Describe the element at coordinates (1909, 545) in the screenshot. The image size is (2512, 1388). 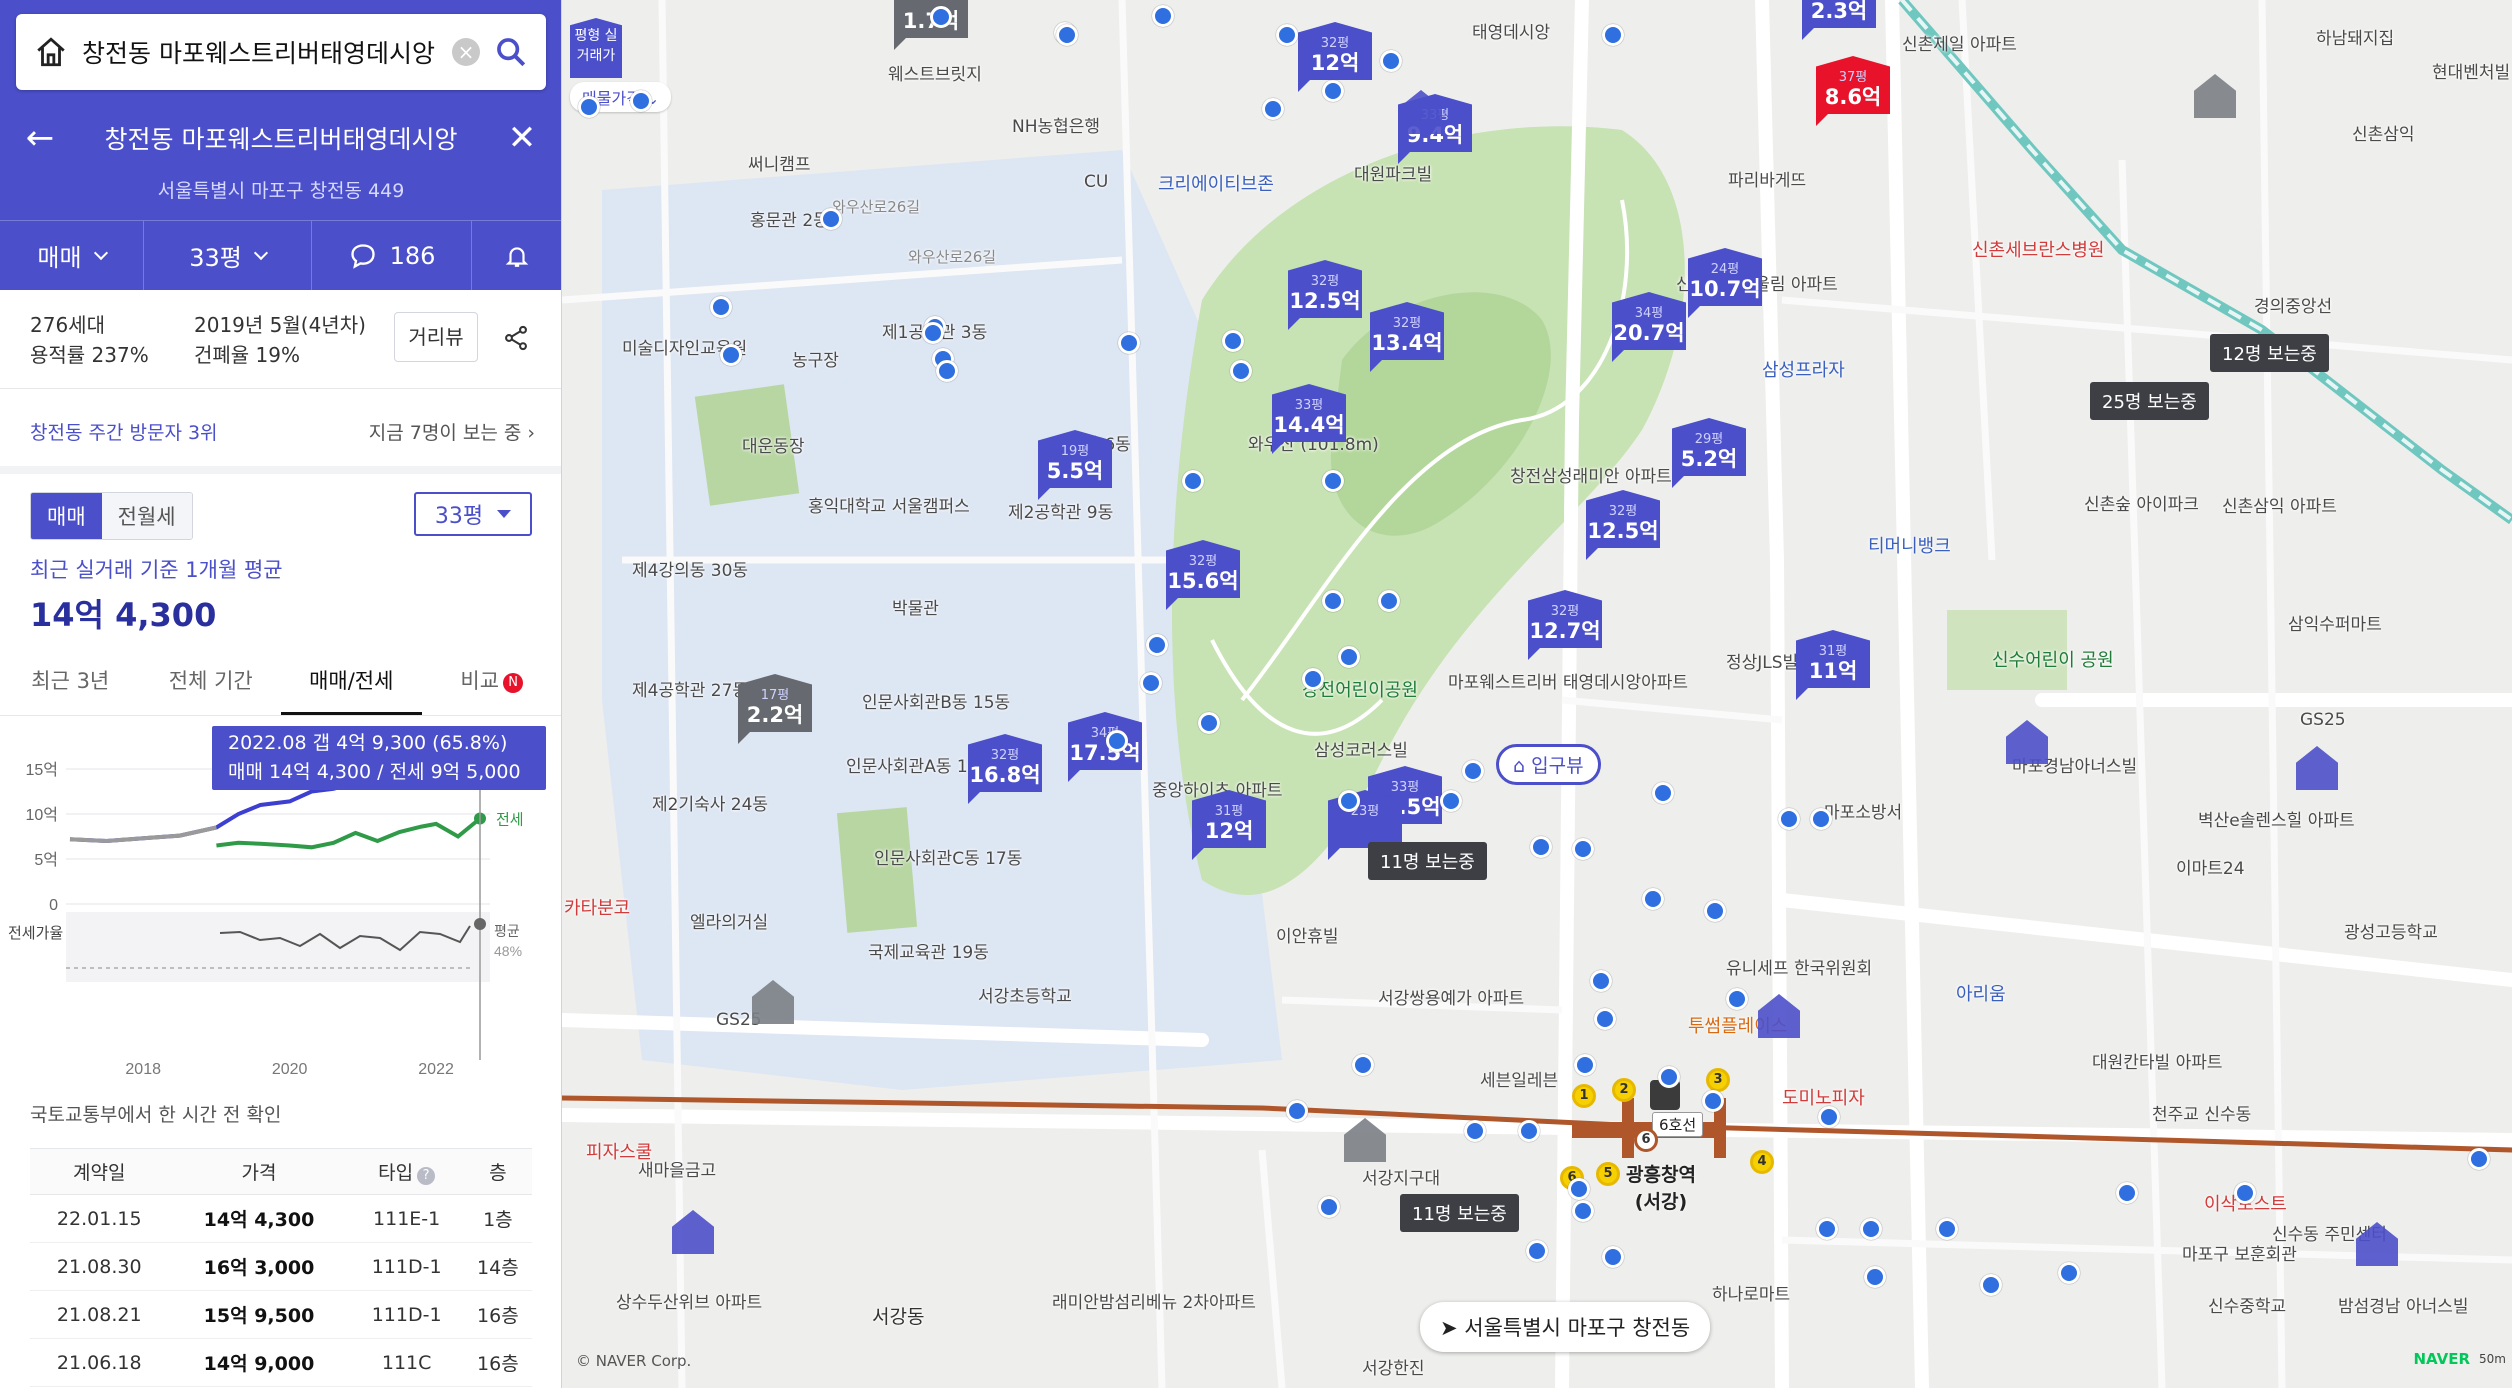
I see `map-place-label: 티머니뱅크` at that location.